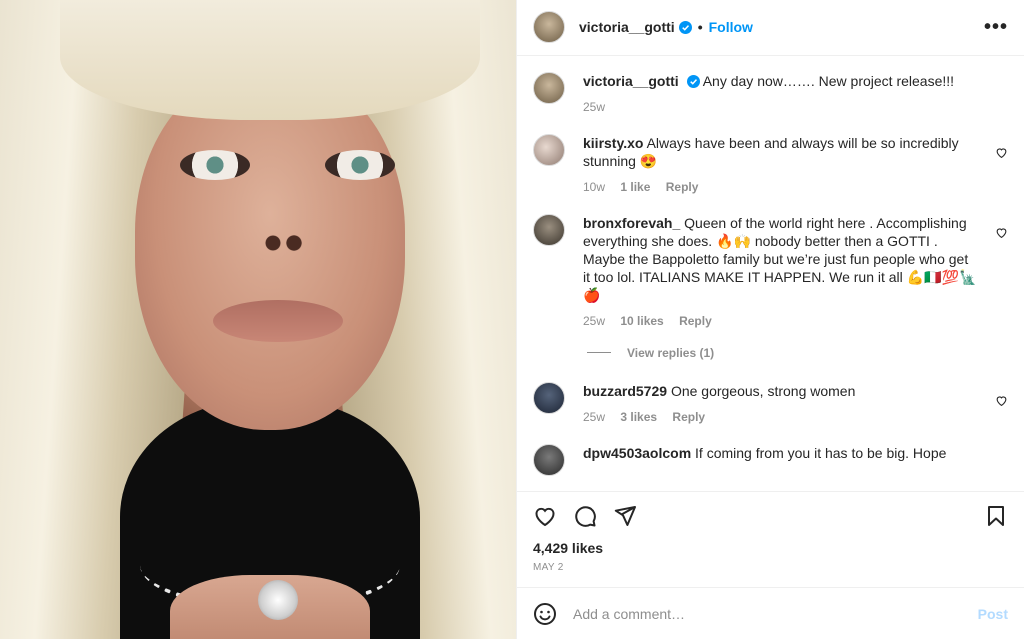 Image resolution: width=1024 pixels, height=639 pixels. Describe the element at coordinates (599, 353) in the screenshot. I see `replies-divider` at that location.